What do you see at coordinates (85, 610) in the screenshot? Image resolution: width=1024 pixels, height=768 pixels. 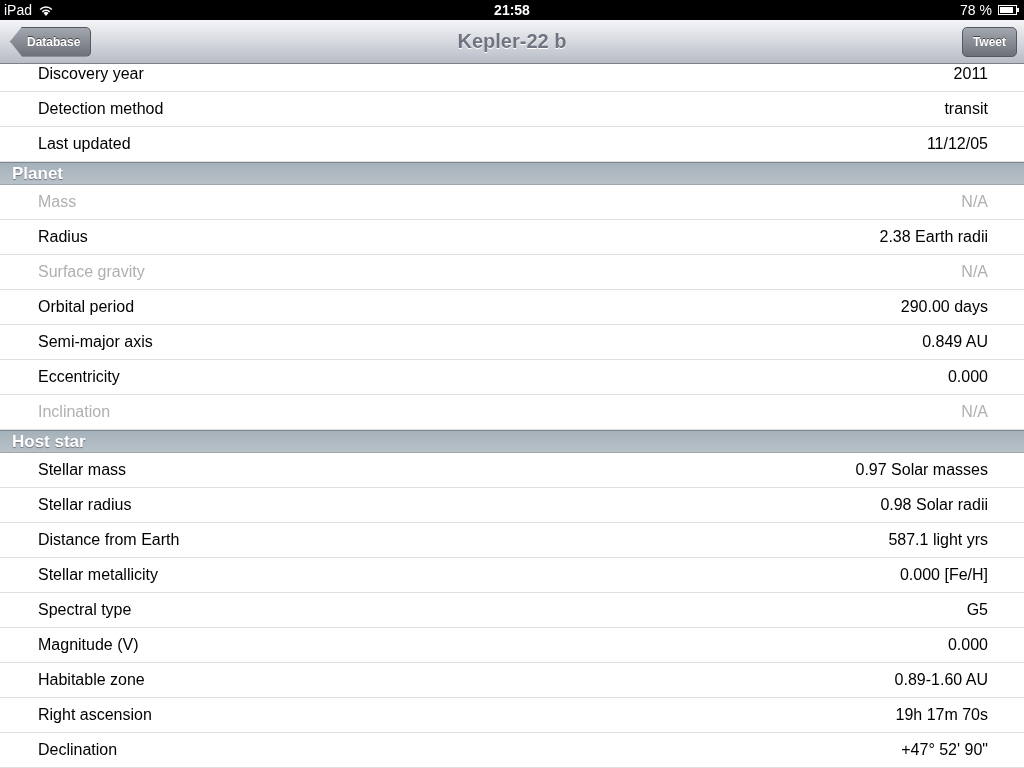 I see `row-label: Spectral type` at bounding box center [85, 610].